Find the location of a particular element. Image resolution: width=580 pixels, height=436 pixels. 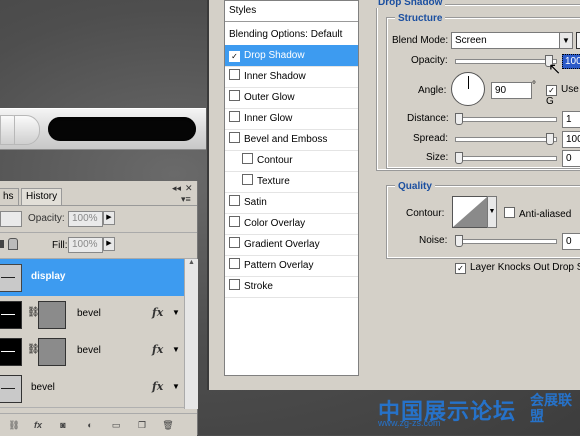

style-item-inner-shadow: Inner Shadow is located at coordinates (291, 77).